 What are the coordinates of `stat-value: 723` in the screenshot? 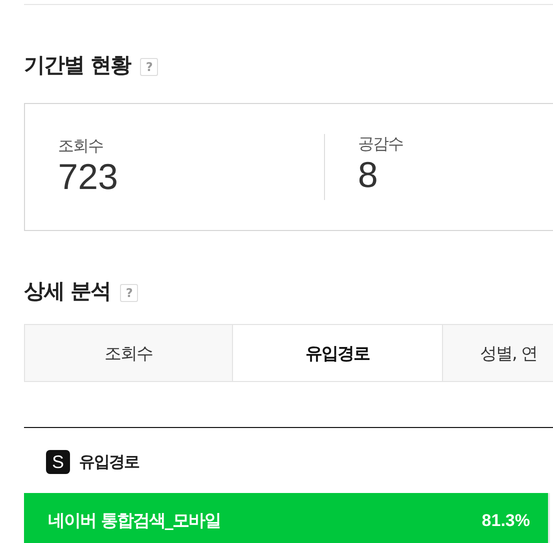 It's located at (89, 177).